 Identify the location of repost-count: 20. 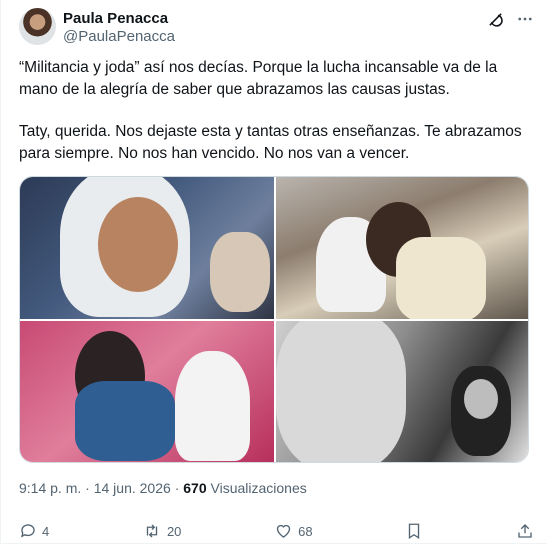
(174, 531).